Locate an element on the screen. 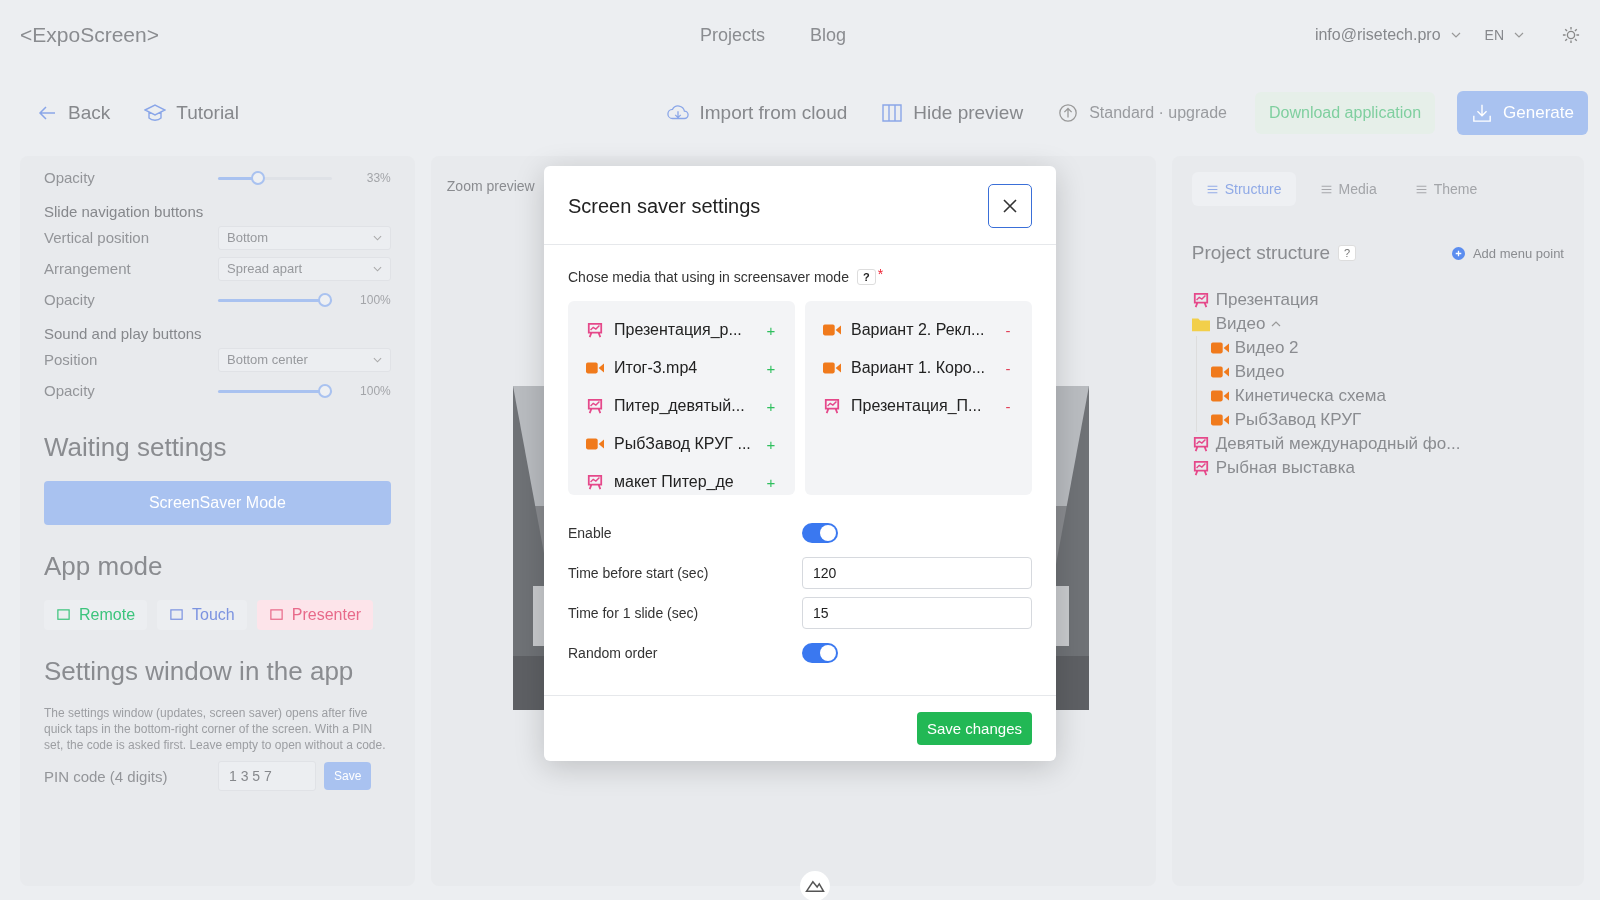  generate-button: Generate is located at coordinates (1522, 113).